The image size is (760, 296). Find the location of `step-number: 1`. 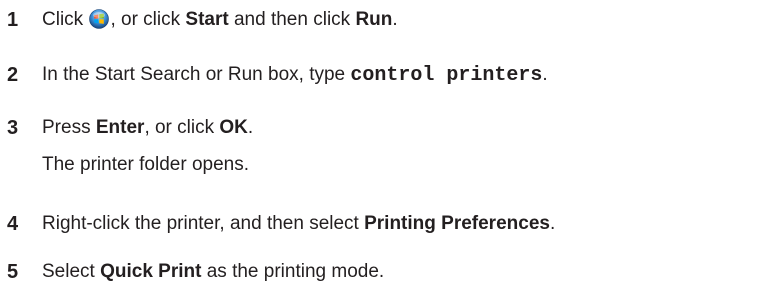

step-number: 1 is located at coordinates (13, 20).